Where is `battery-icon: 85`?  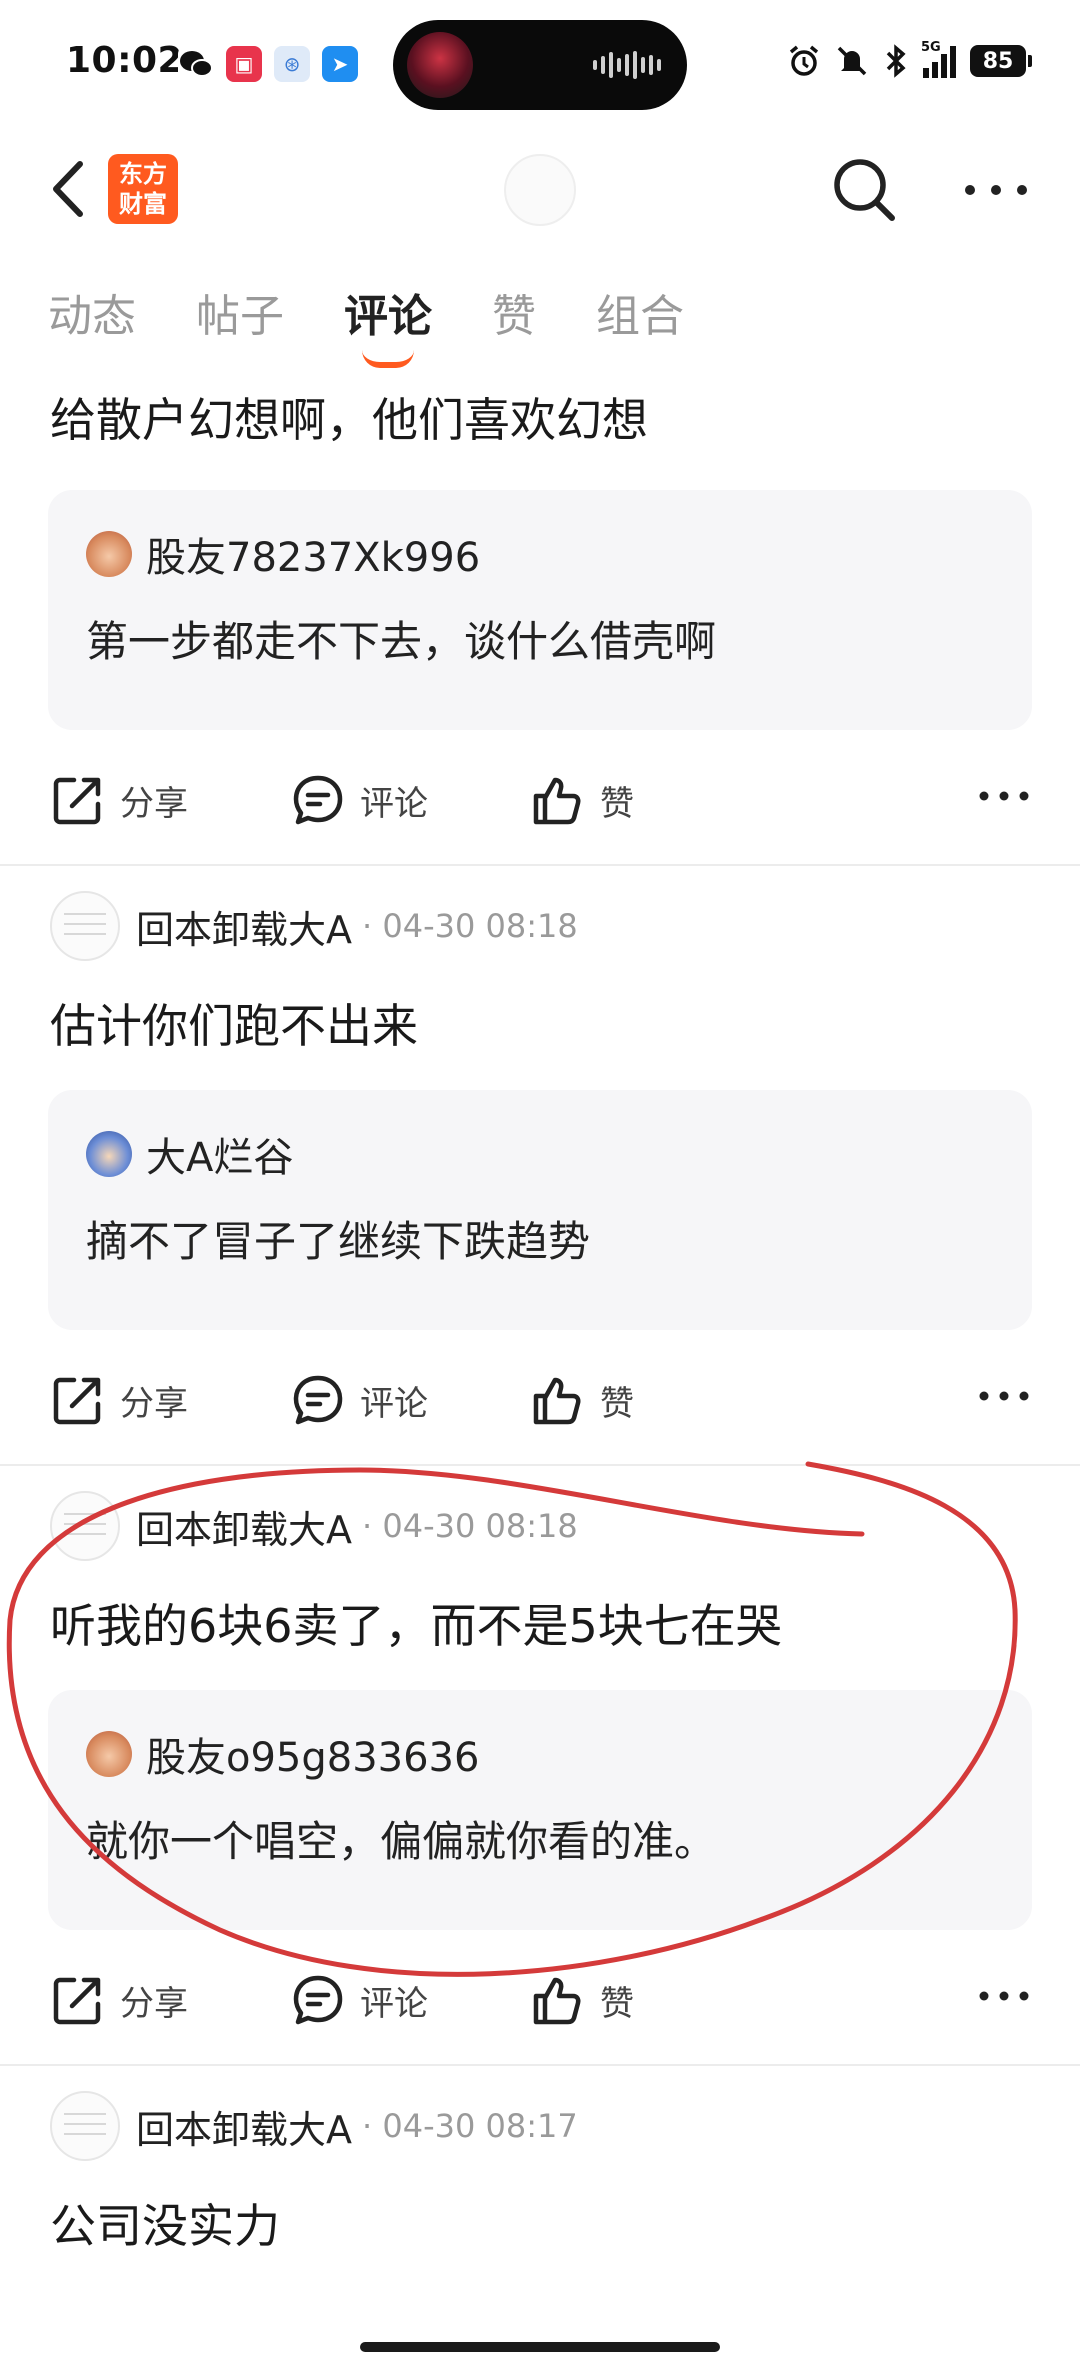 battery-icon: 85 is located at coordinates (1001, 61).